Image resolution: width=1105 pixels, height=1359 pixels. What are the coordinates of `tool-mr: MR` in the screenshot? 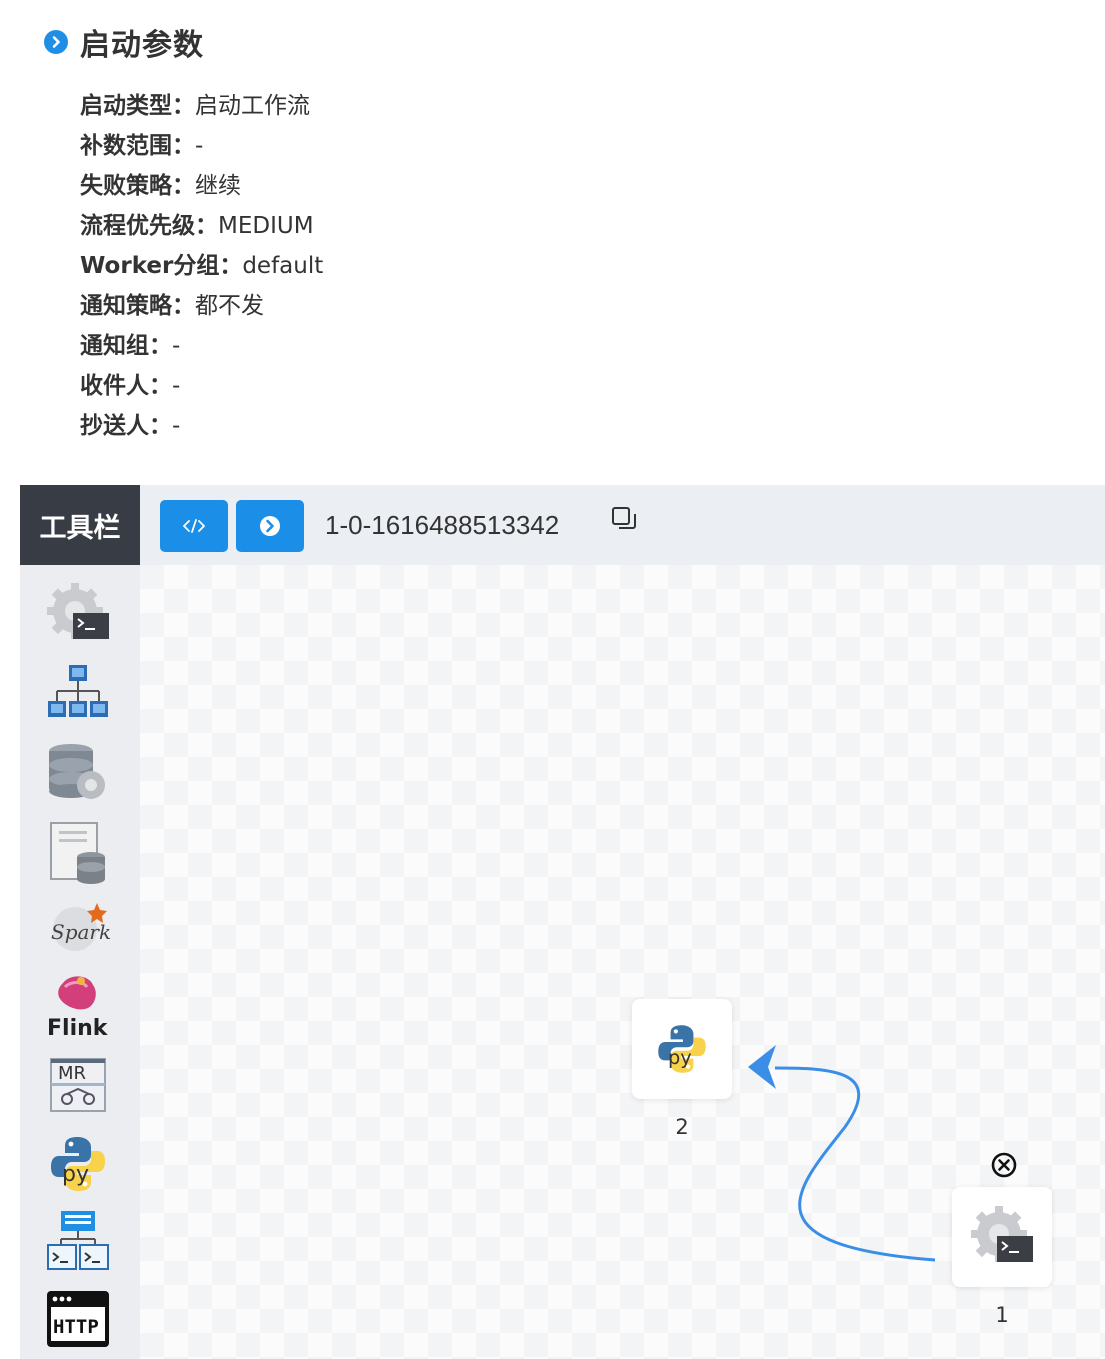 It's located at (78, 1086).